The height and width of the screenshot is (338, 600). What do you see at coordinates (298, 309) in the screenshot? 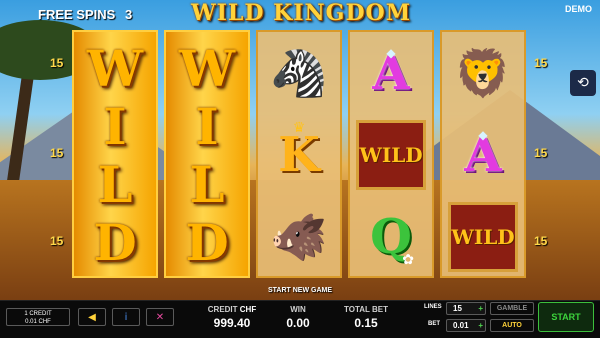
I see `win-label: WIN` at bounding box center [298, 309].